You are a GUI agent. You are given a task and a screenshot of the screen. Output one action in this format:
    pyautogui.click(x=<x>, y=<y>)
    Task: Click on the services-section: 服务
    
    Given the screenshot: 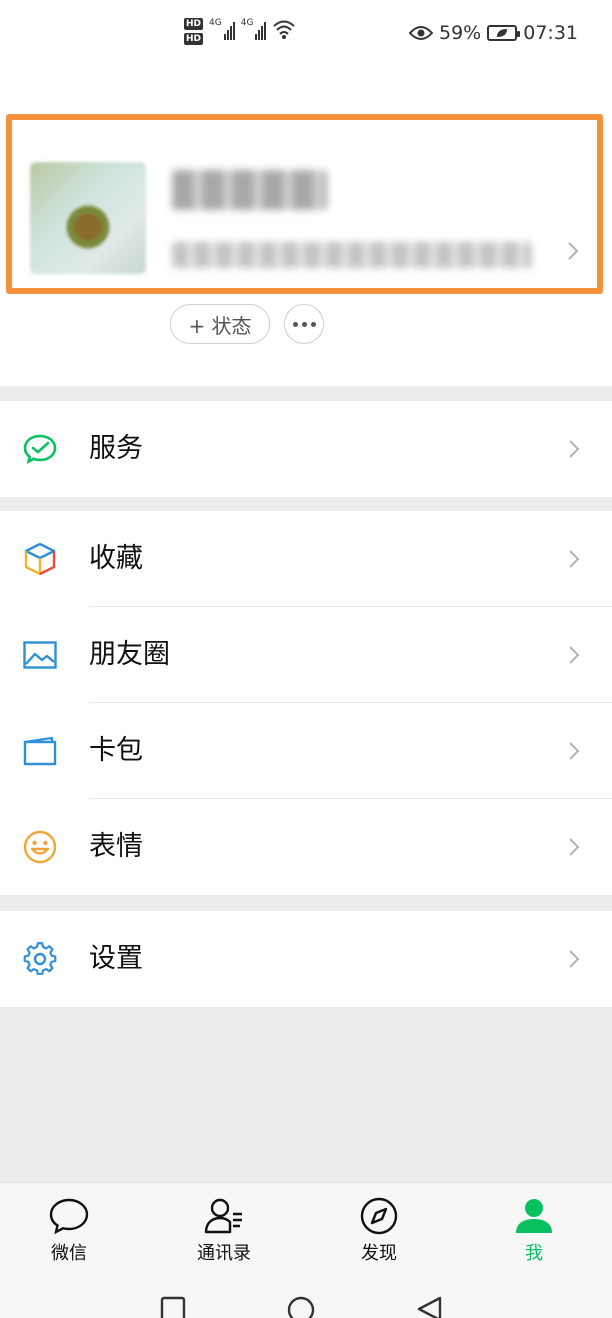 What is the action you would take?
    pyautogui.click(x=306, y=449)
    